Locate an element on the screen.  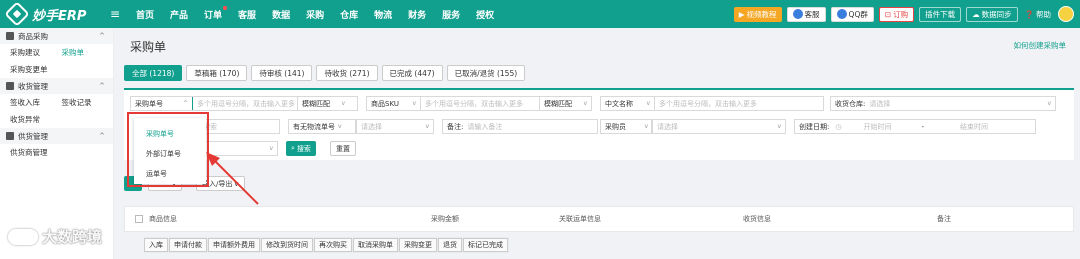
supplier-icon is located at coordinates (10, 136).